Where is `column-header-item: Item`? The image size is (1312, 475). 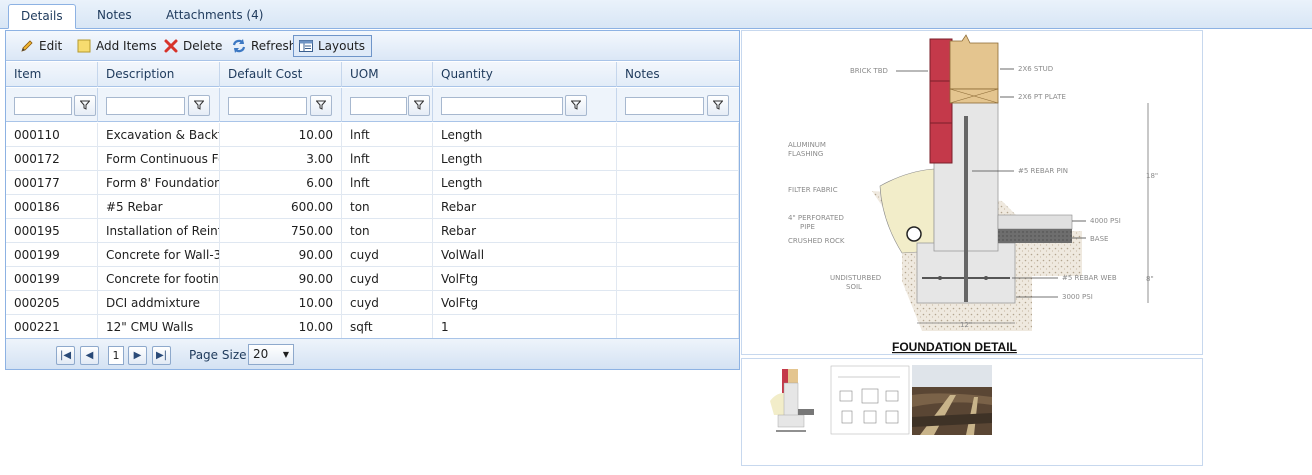 column-header-item: Item is located at coordinates (52, 74).